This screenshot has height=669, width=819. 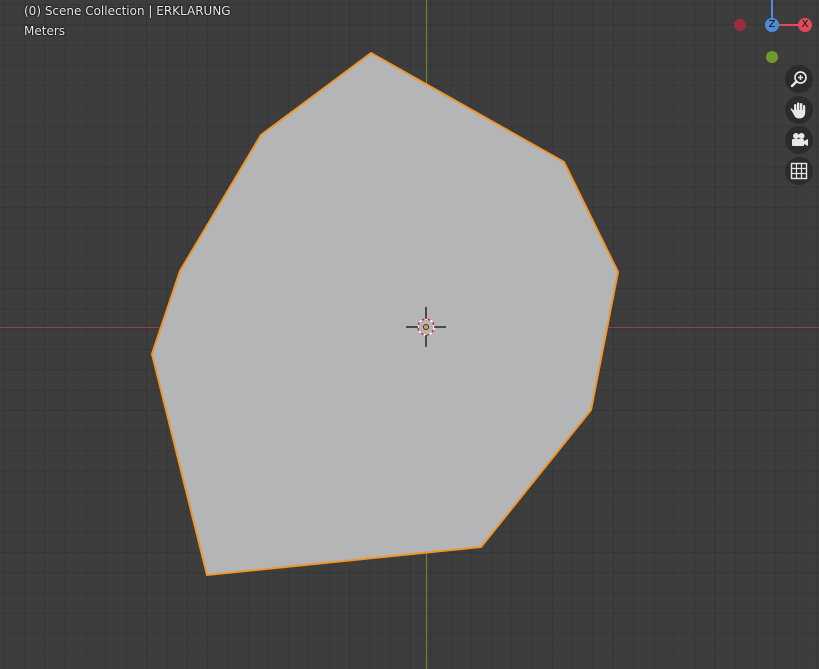 What do you see at coordinates (740, 25) in the screenshot?
I see `gizmo-negative-x-handle` at bounding box center [740, 25].